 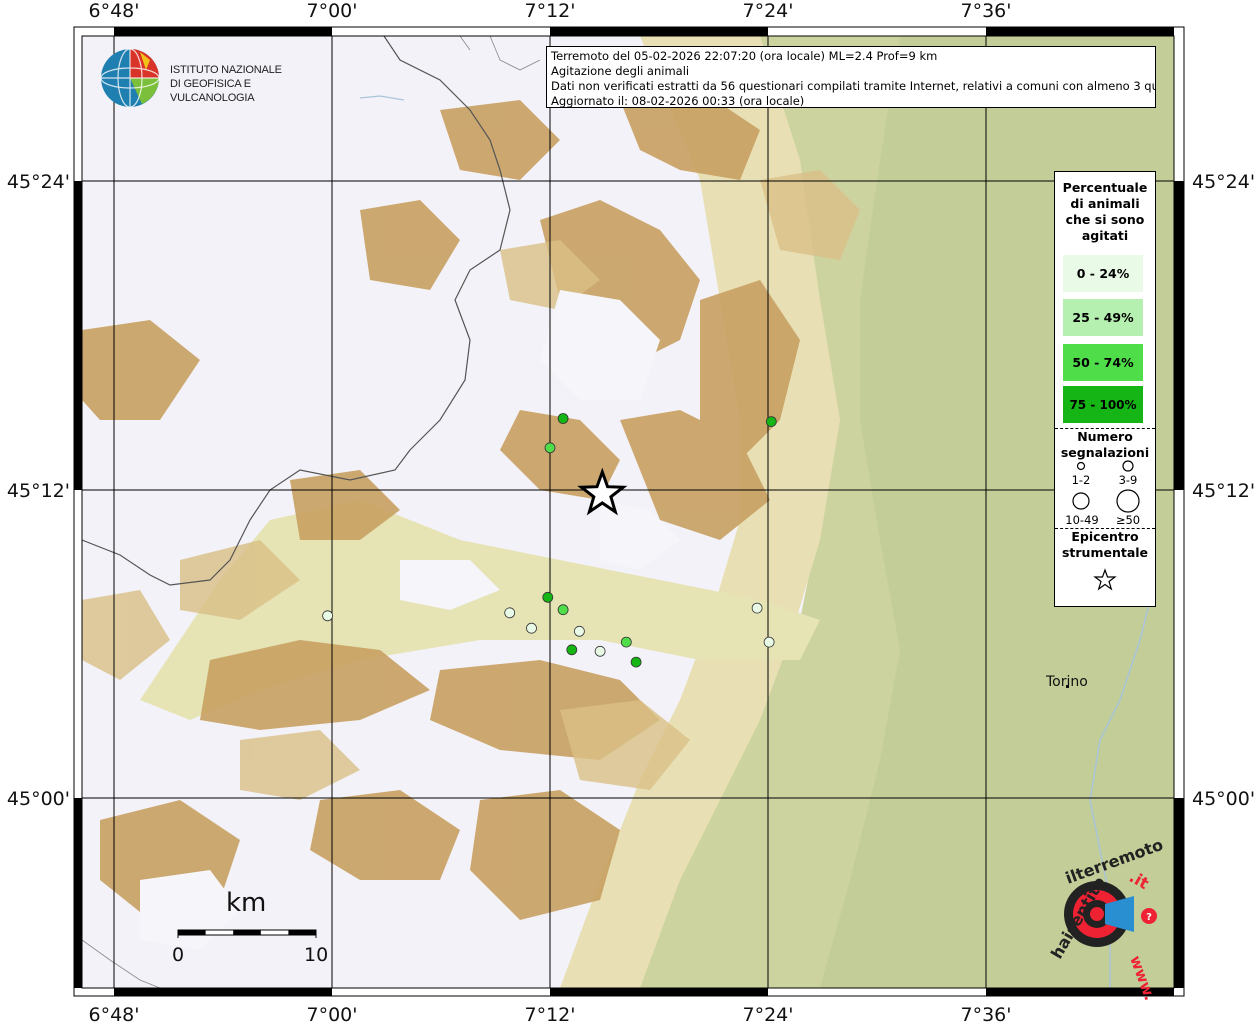 I want to click on city-marker, so click(x=1067, y=686).